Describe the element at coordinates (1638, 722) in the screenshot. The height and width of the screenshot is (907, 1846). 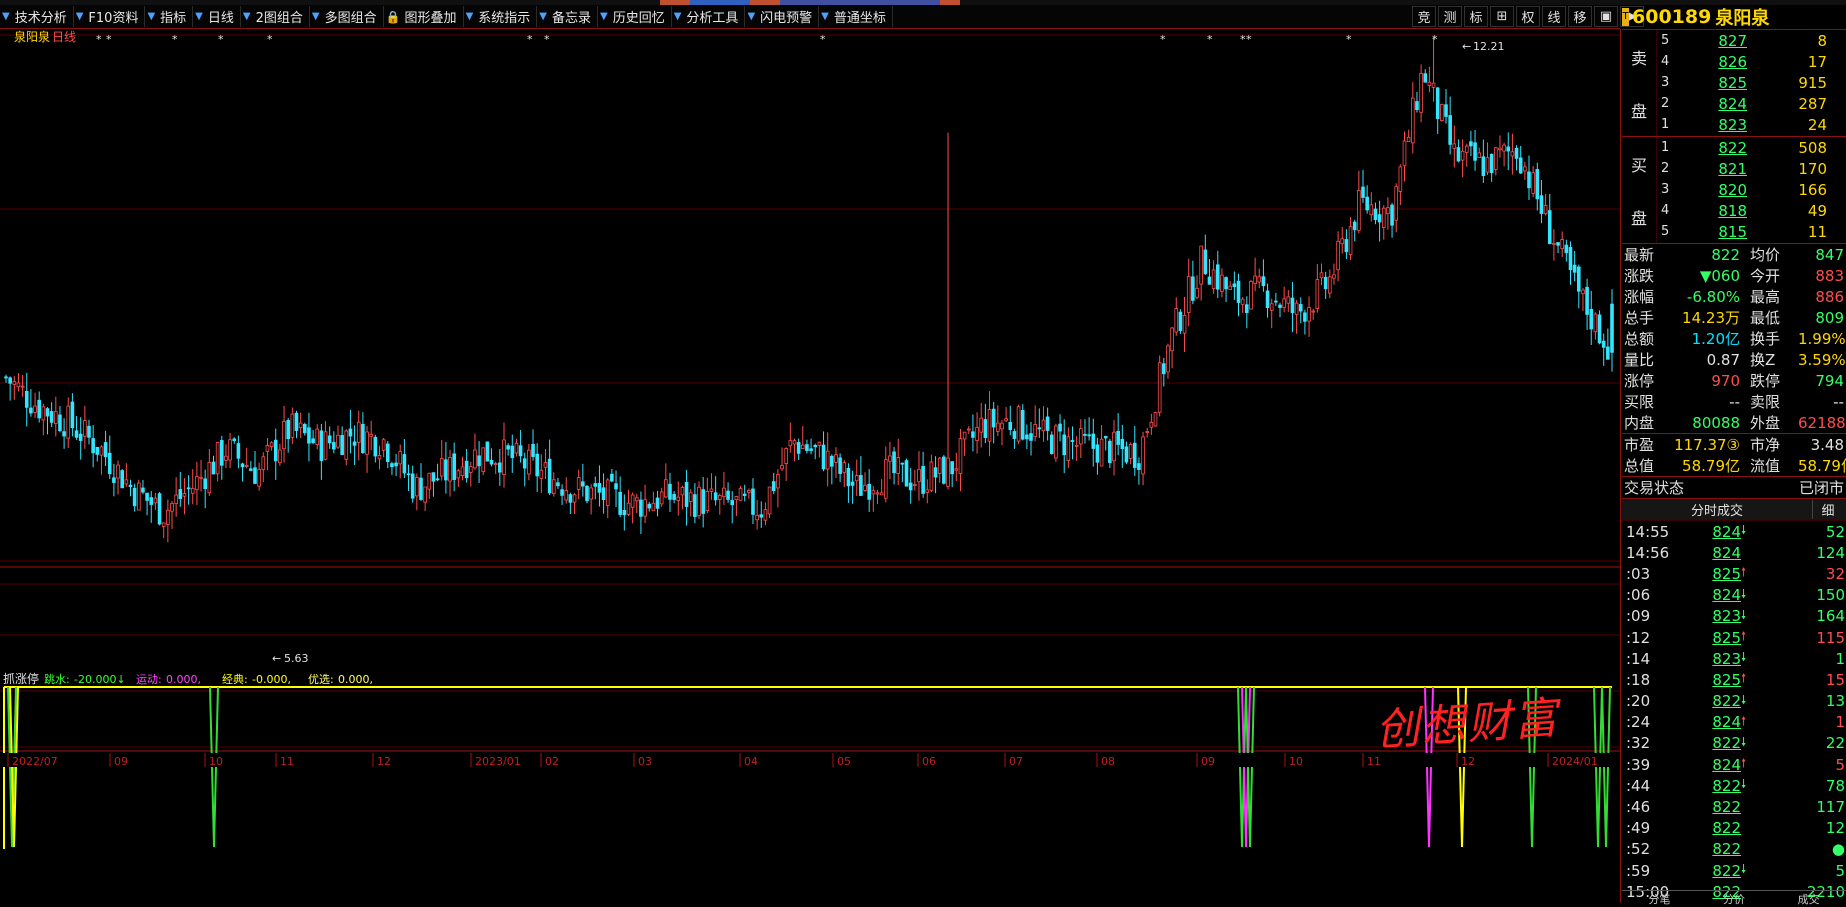
I see `tick-time: :24` at that location.